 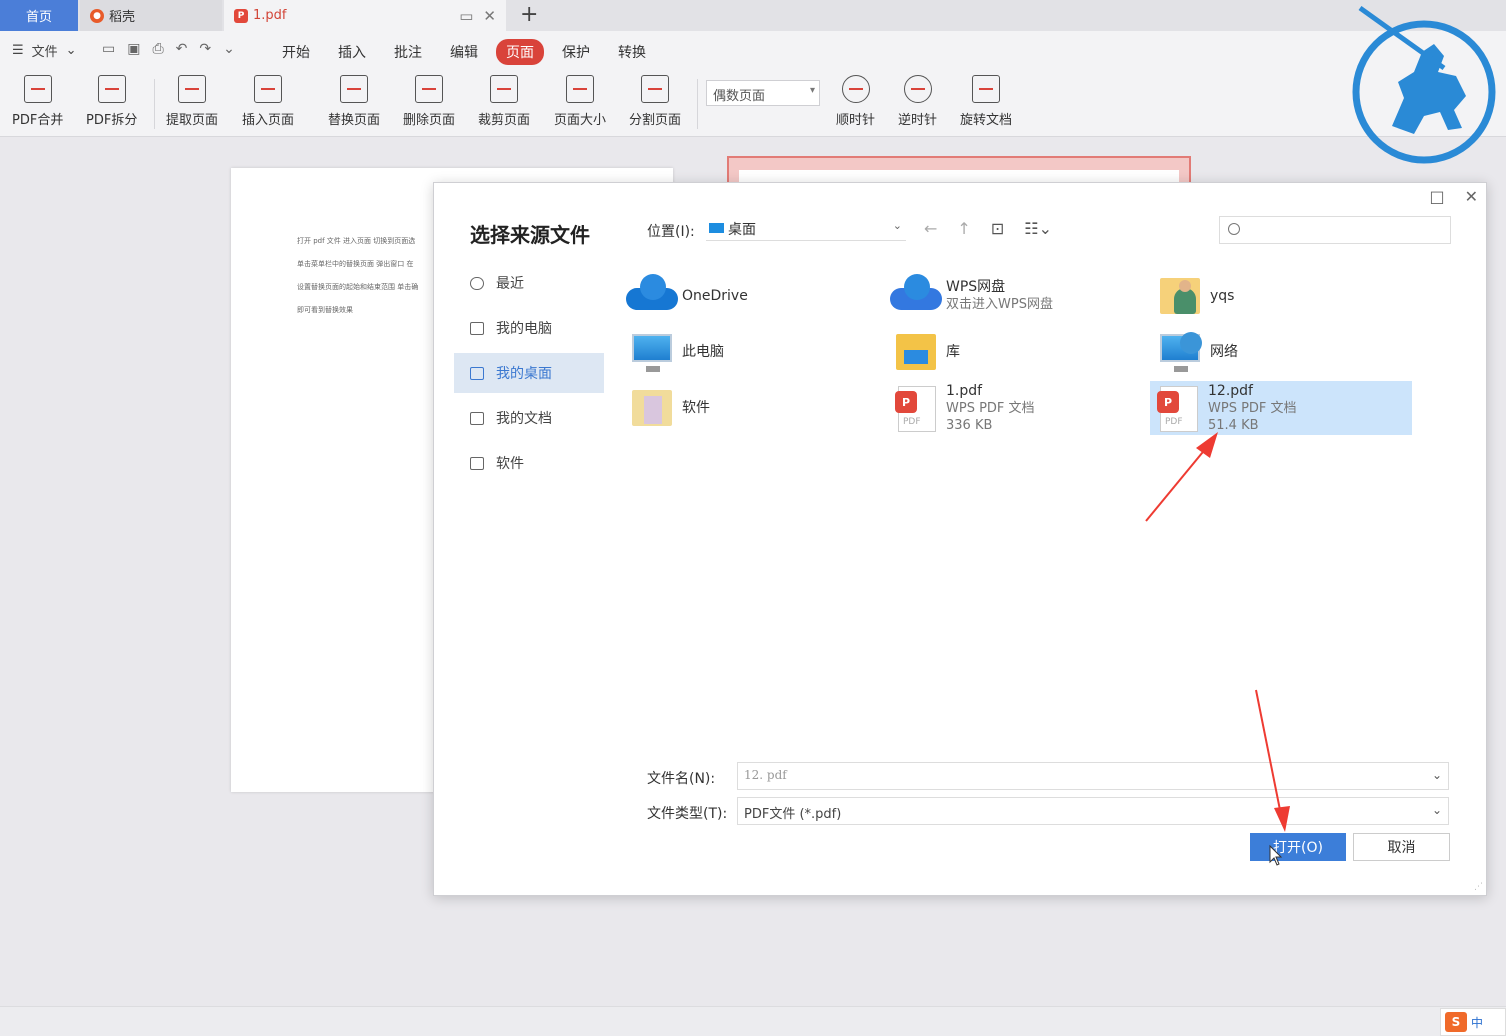 I want to click on sogou-icon: S, so click(x=1456, y=1022).